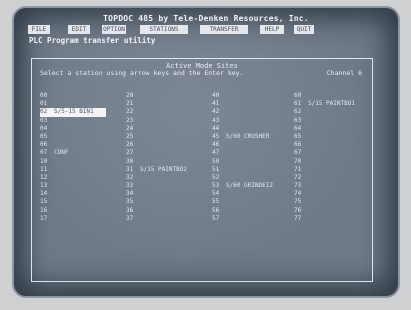  Describe the element at coordinates (166, 121) in the screenshot. I see `station-row: 23` at that location.